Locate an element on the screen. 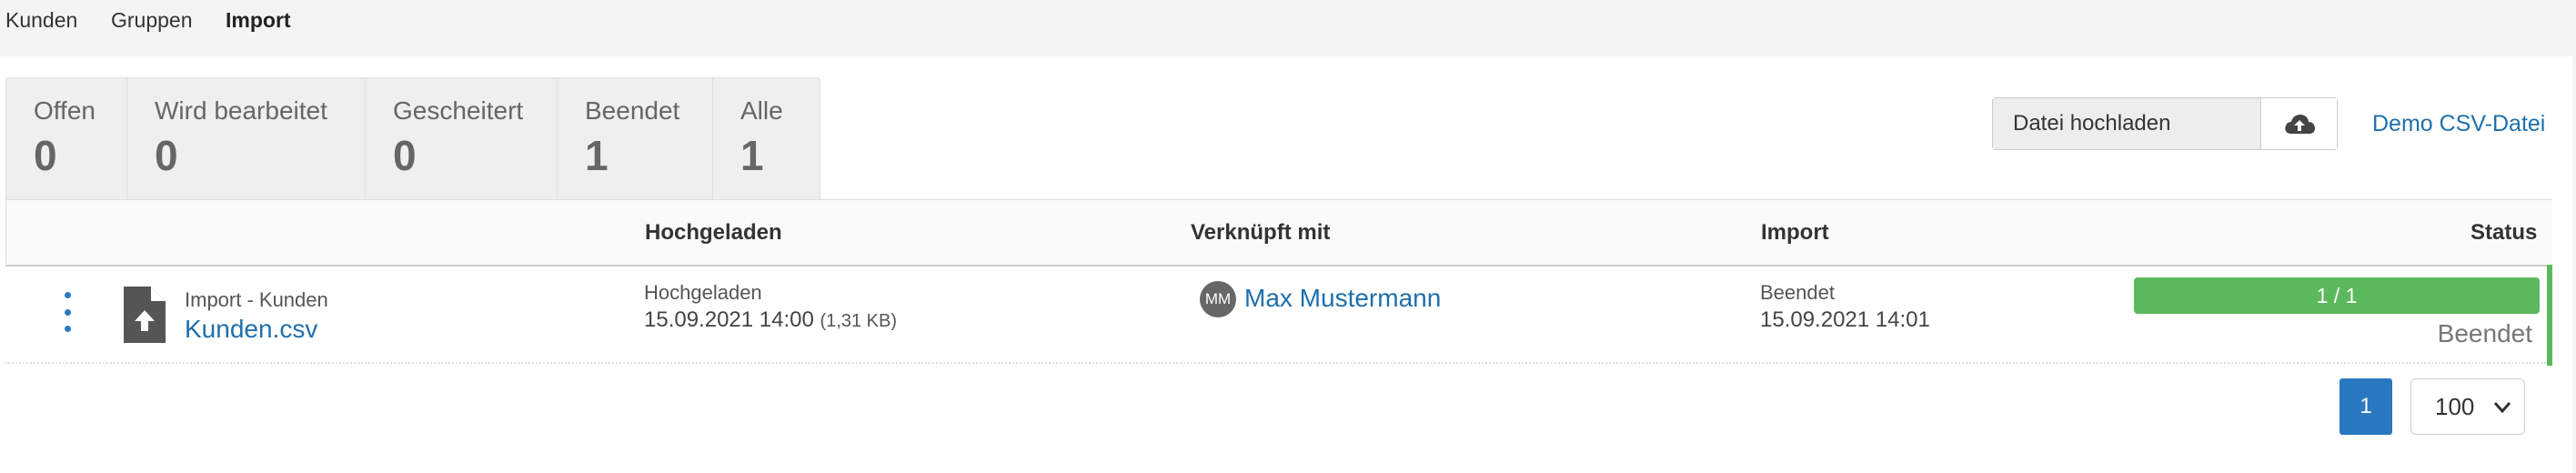 This screenshot has width=2576, height=473. column-header-status: Status is located at coordinates (2504, 232).